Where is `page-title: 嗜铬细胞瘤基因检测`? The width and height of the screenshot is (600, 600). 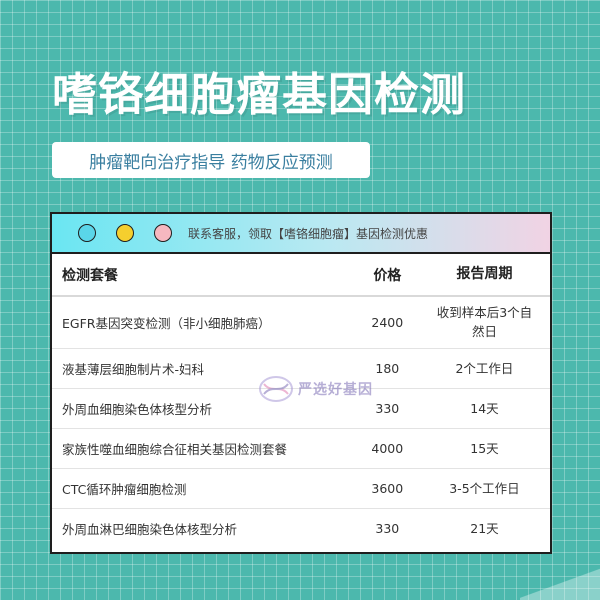
page-title: 嗜铬细胞瘤基因检测 is located at coordinates (259, 94).